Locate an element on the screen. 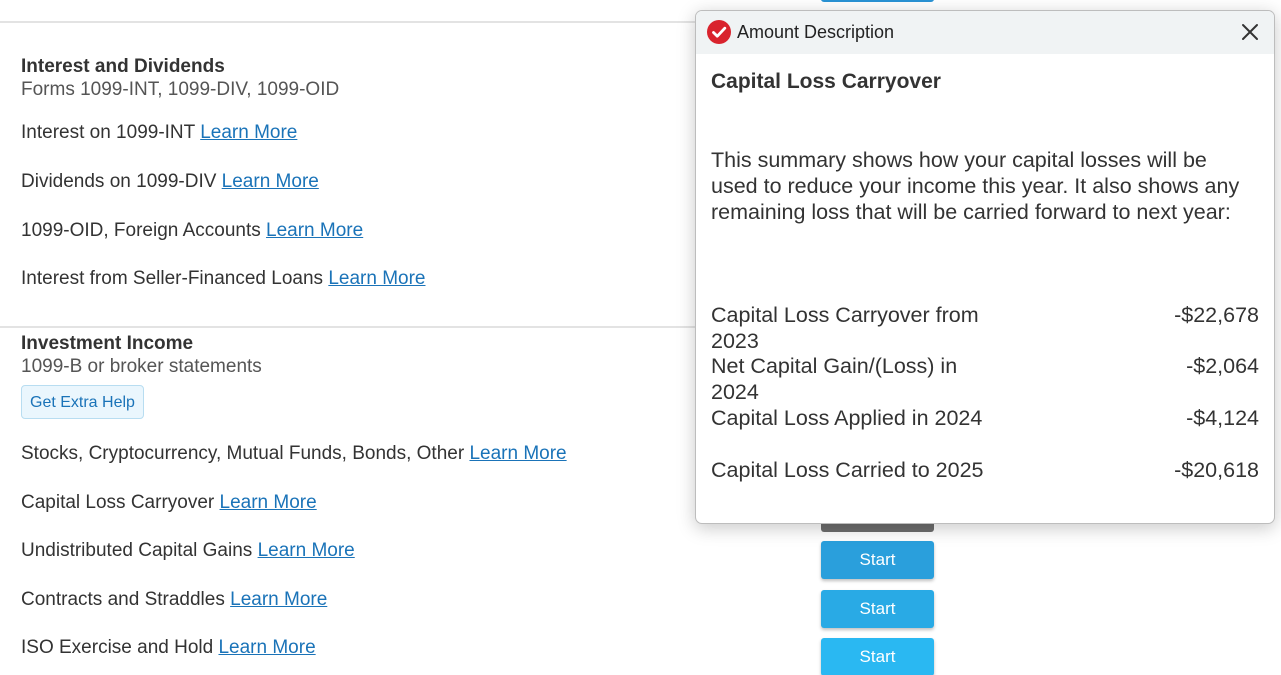 Image resolution: width=1281 pixels, height=675 pixels. get-extra-help-button: Get Extra Help is located at coordinates (82, 402).